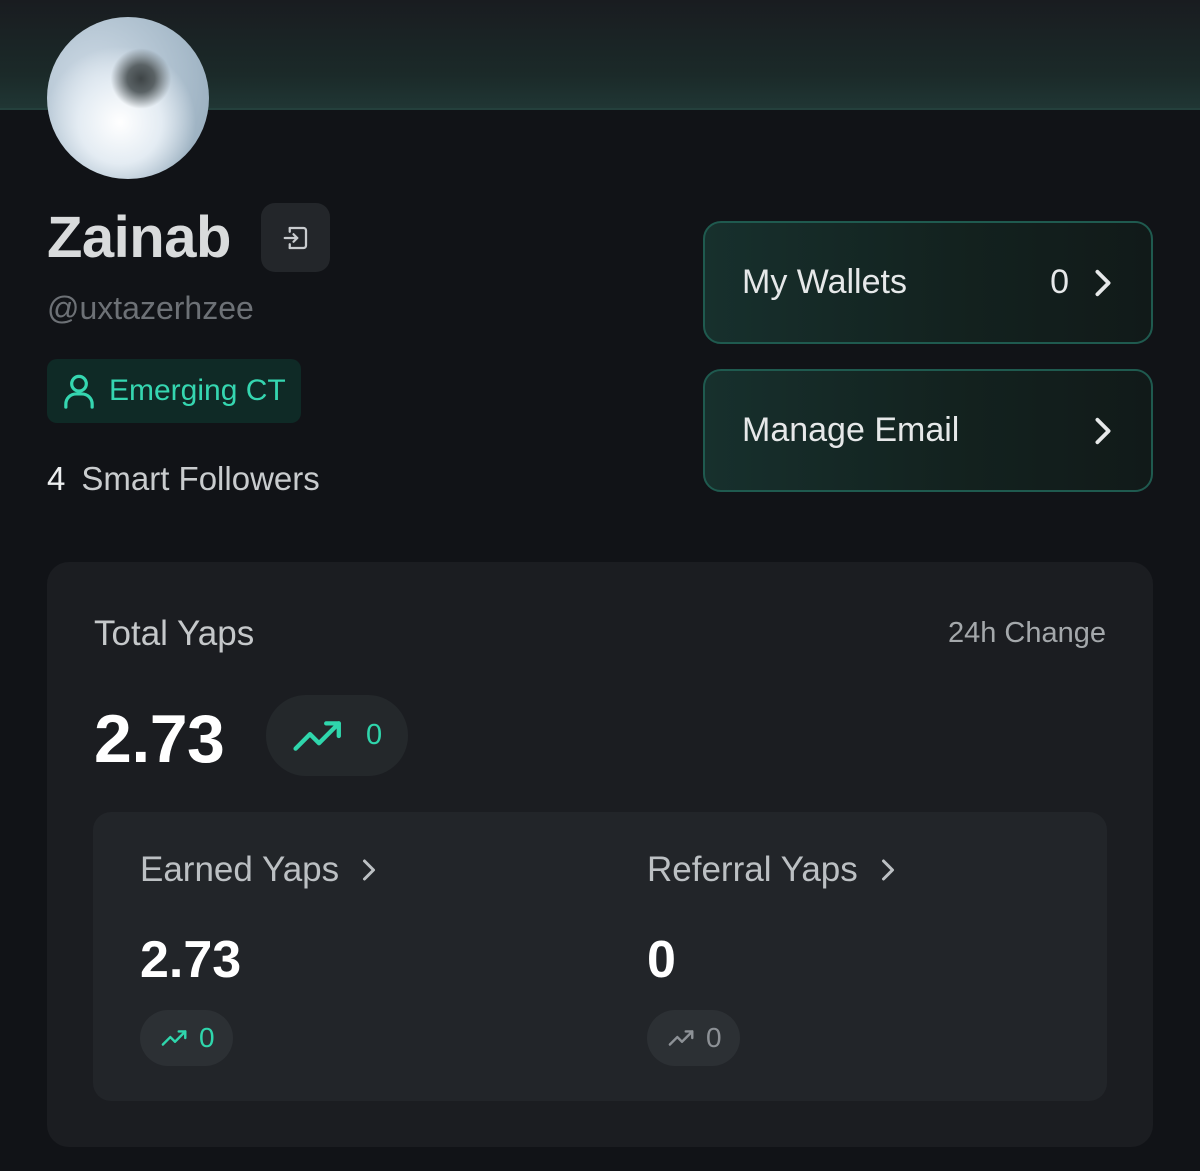 This screenshot has height=1171, width=1200. I want to click on earned-yaps-value: 2.73, so click(191, 960).